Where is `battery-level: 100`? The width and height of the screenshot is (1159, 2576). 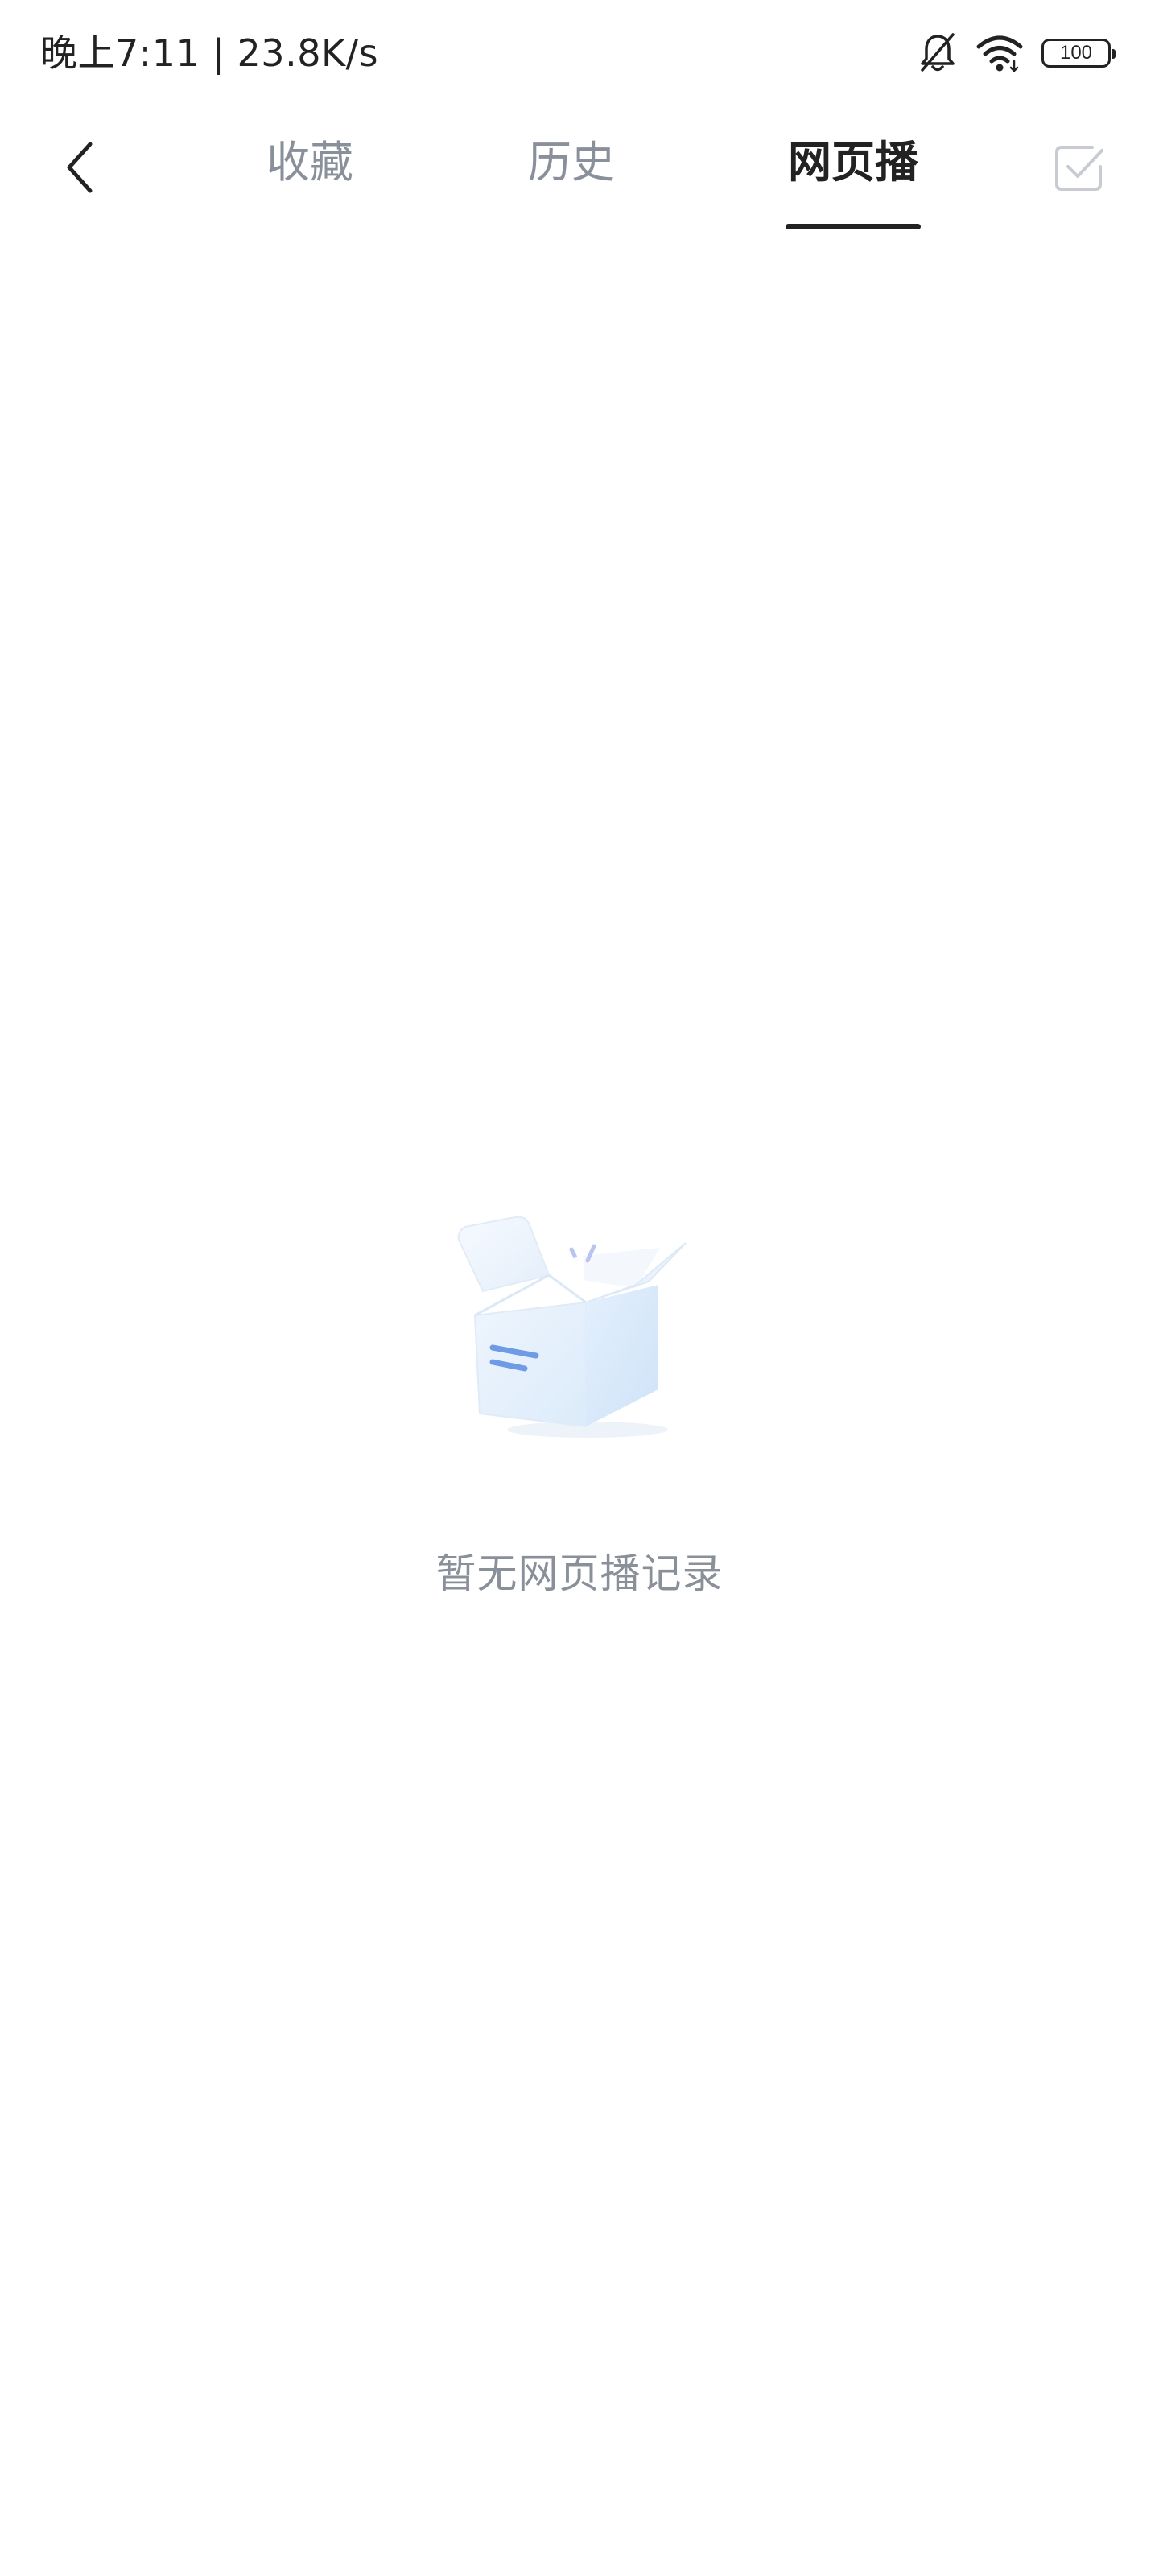 battery-level: 100 is located at coordinates (1076, 53).